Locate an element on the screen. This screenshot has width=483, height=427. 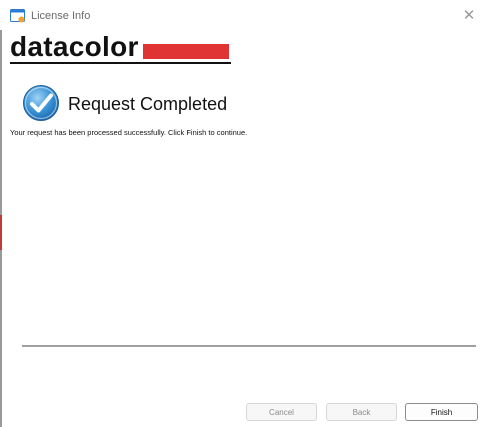
footer-separator is located at coordinates (249, 346).